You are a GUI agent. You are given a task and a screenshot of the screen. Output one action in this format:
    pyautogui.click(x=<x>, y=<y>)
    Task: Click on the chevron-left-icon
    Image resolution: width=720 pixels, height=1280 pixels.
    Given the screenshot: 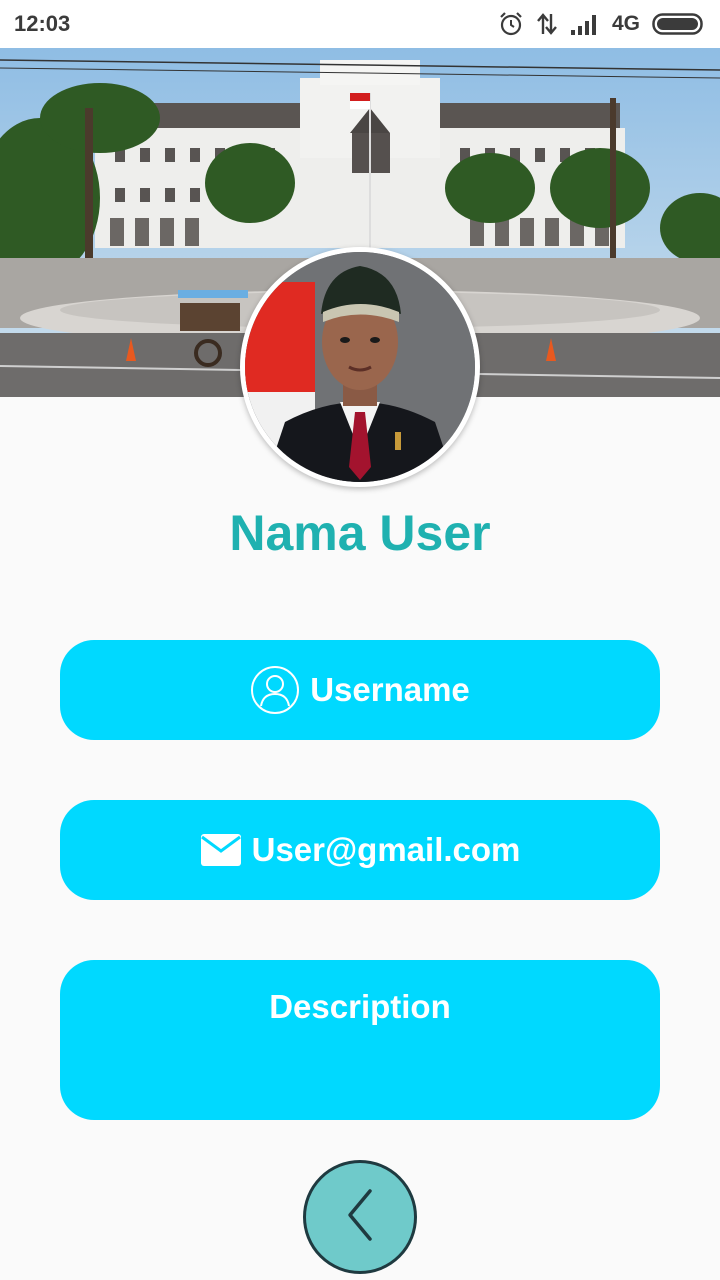 What is the action you would take?
    pyautogui.click(x=360, y=1217)
    